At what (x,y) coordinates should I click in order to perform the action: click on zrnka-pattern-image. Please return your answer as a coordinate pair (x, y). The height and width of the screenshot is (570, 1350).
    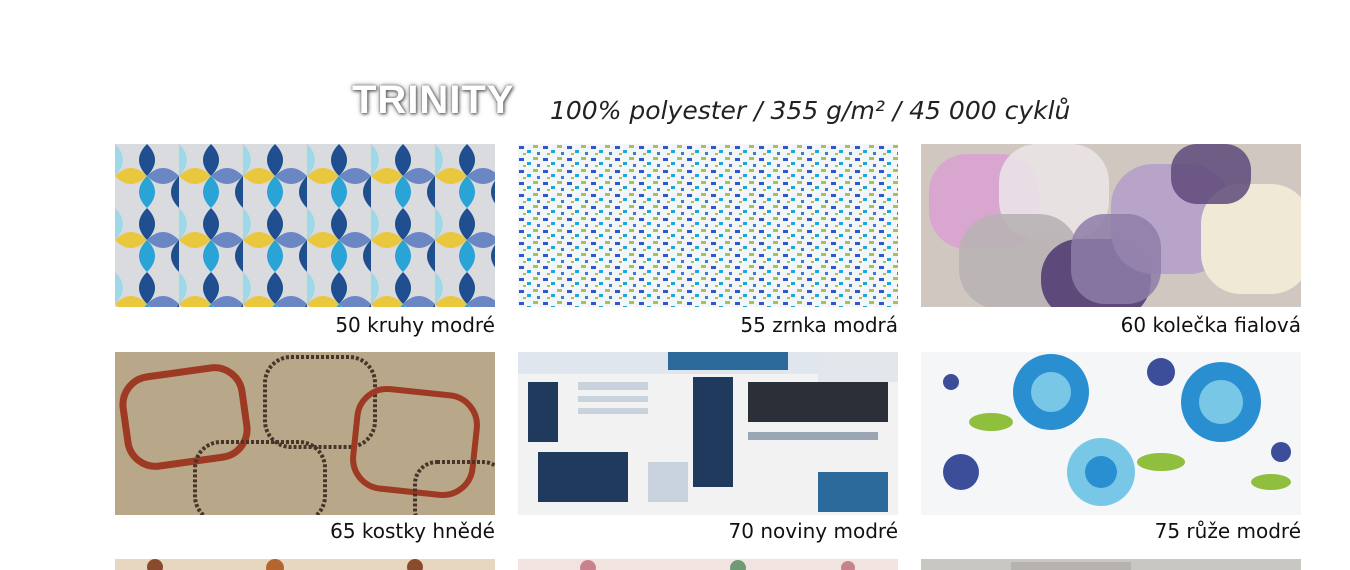
    Looking at the image, I should click on (708, 225).